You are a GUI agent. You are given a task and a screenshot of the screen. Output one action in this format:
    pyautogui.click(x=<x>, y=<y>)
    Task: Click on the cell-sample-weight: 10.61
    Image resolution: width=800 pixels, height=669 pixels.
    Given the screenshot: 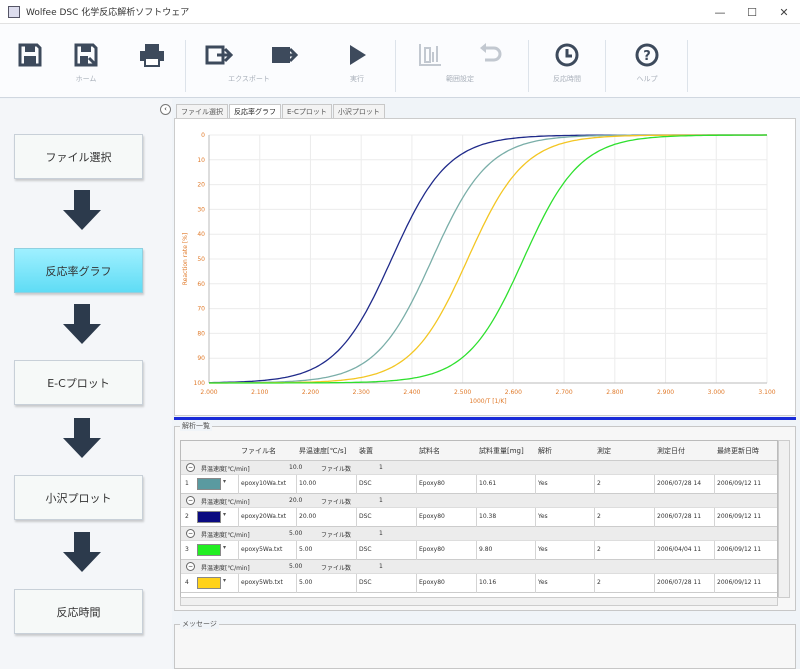 What is the action you would take?
    pyautogui.click(x=488, y=483)
    